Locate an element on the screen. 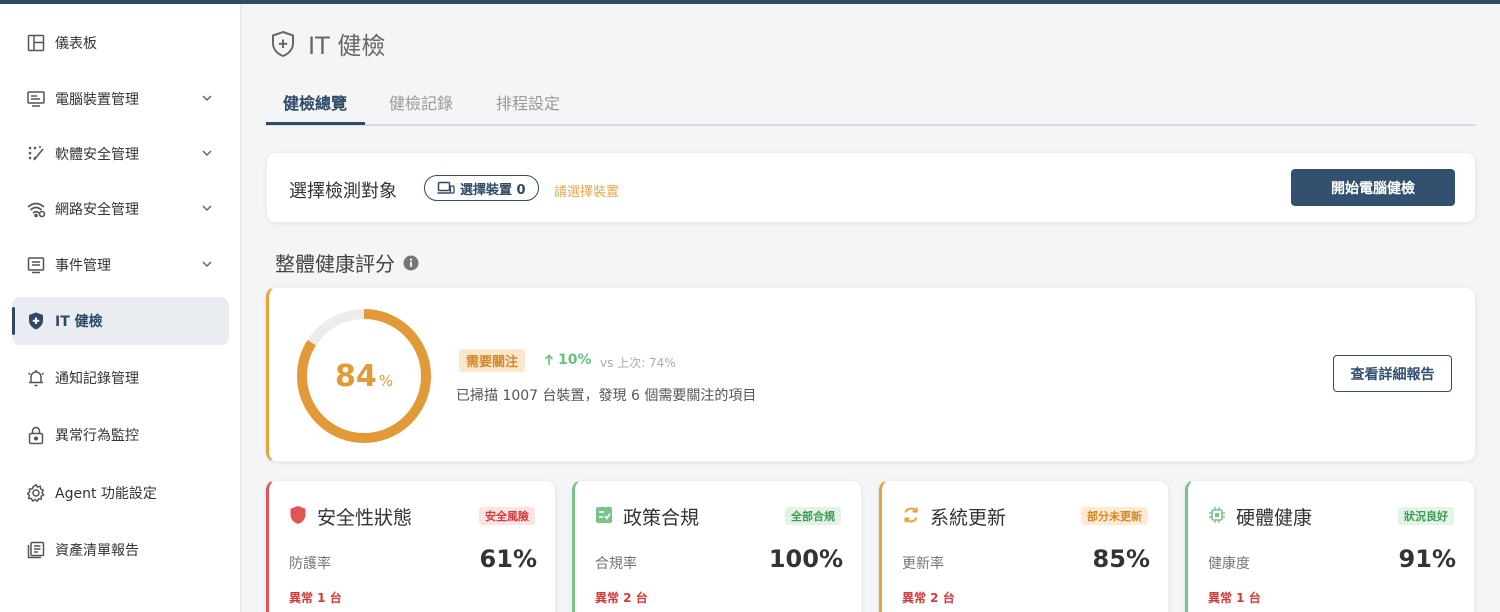  sidebar-item-asset-report: 資產清單報告 is located at coordinates (120, 550).